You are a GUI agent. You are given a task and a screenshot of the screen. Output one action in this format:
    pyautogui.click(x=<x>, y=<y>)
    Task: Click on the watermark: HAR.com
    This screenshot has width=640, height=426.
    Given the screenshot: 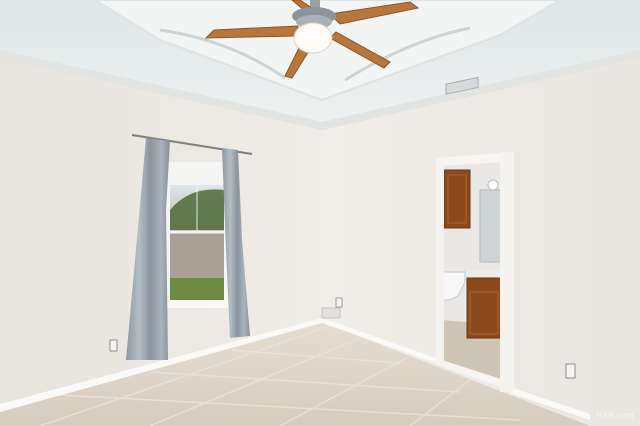 What is the action you would take?
    pyautogui.click(x=615, y=415)
    